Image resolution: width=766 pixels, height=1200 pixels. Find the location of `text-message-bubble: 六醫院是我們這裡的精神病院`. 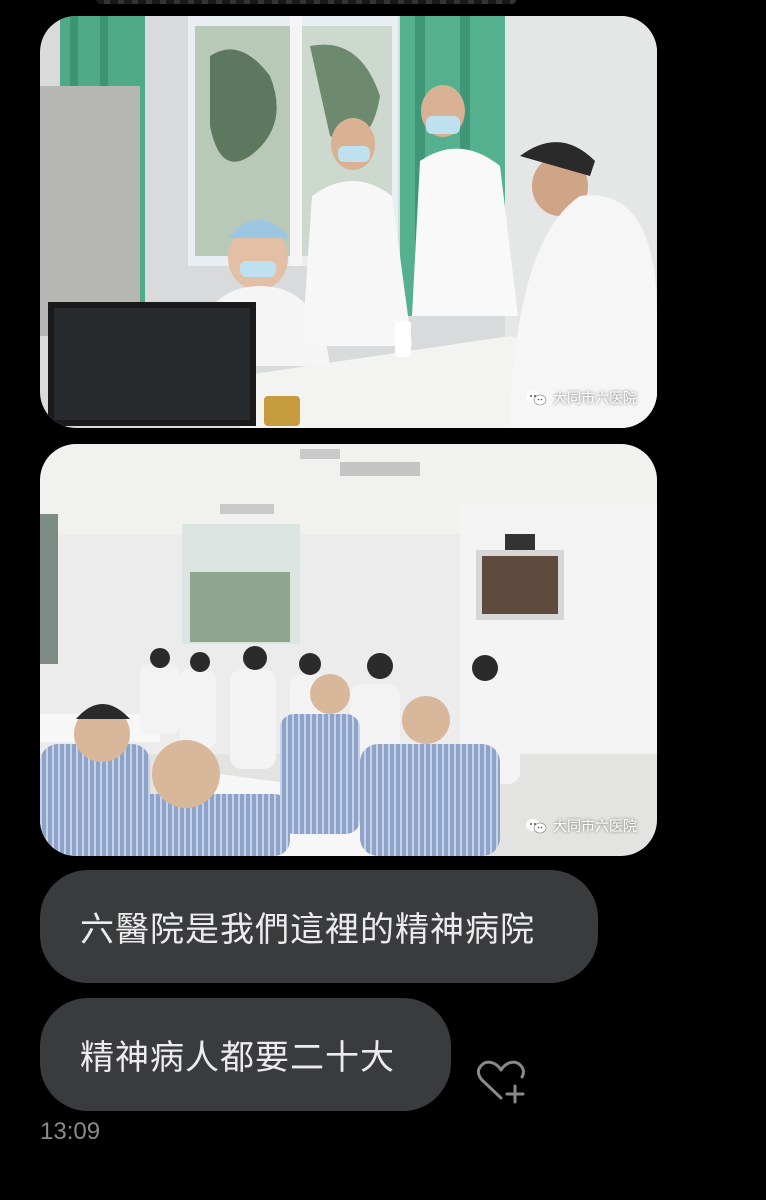

text-message-bubble: 六醫院是我們這裡的精神病院 is located at coordinates (319, 926).